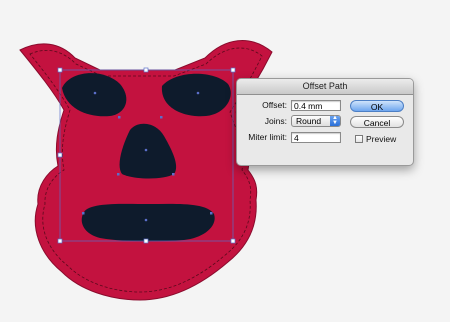  I want to click on cancel-button: Cancel, so click(377, 122).